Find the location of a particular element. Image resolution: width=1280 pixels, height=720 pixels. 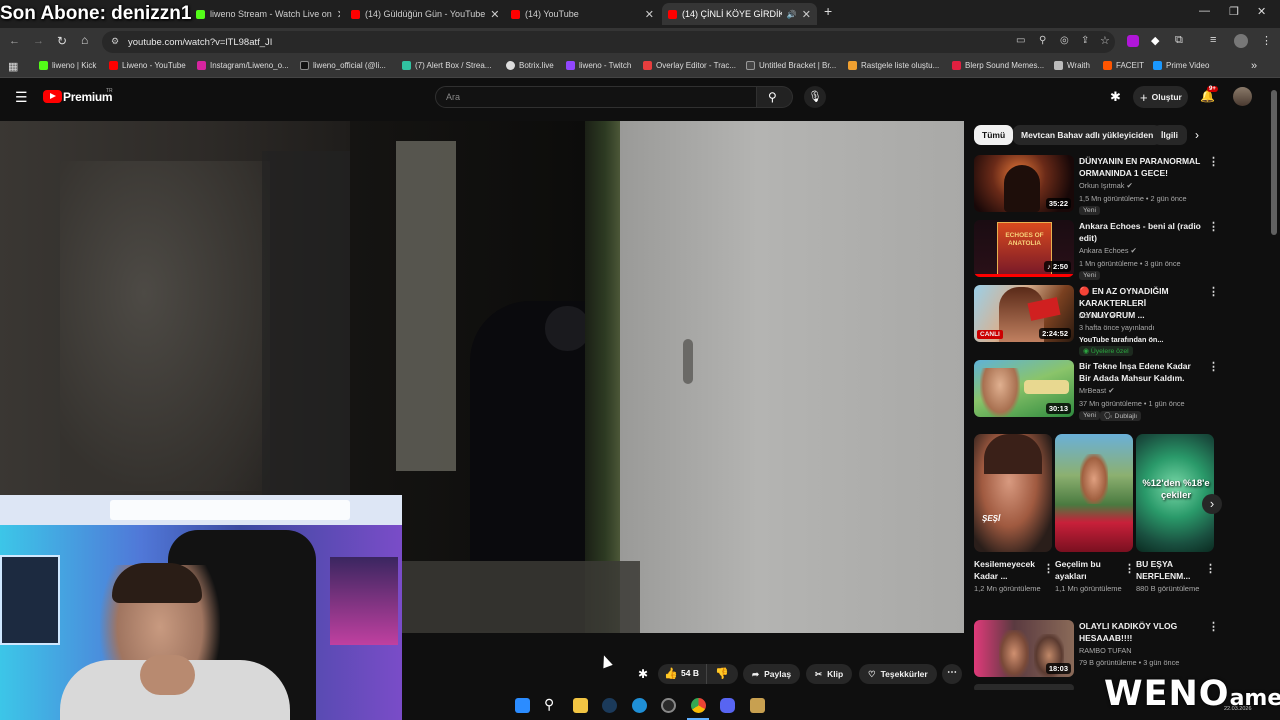

short-title: Geçelim bu ayakları is located at coordinates (1088, 570).